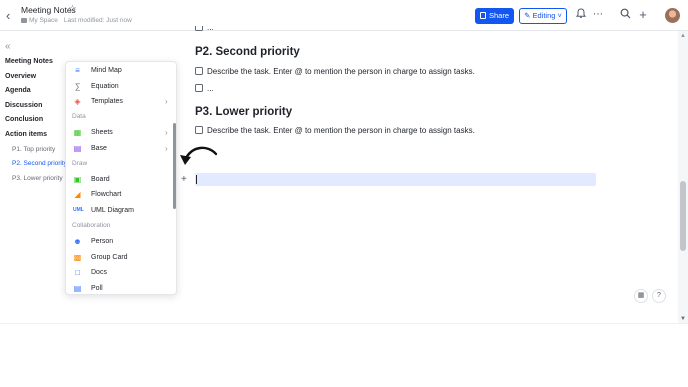  I want to click on outline-subitem-active: P2. Second priority, so click(37, 164).